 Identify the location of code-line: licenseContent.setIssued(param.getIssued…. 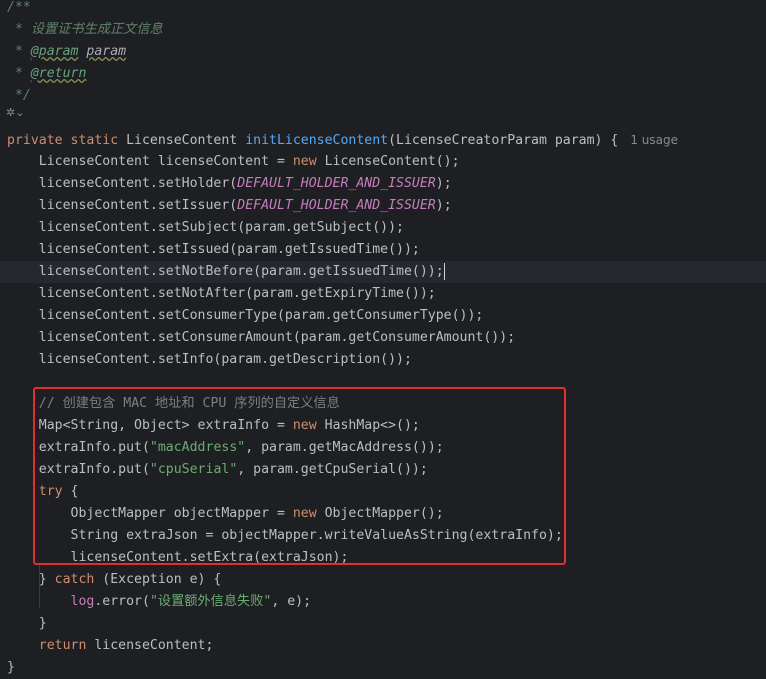
(383, 250).